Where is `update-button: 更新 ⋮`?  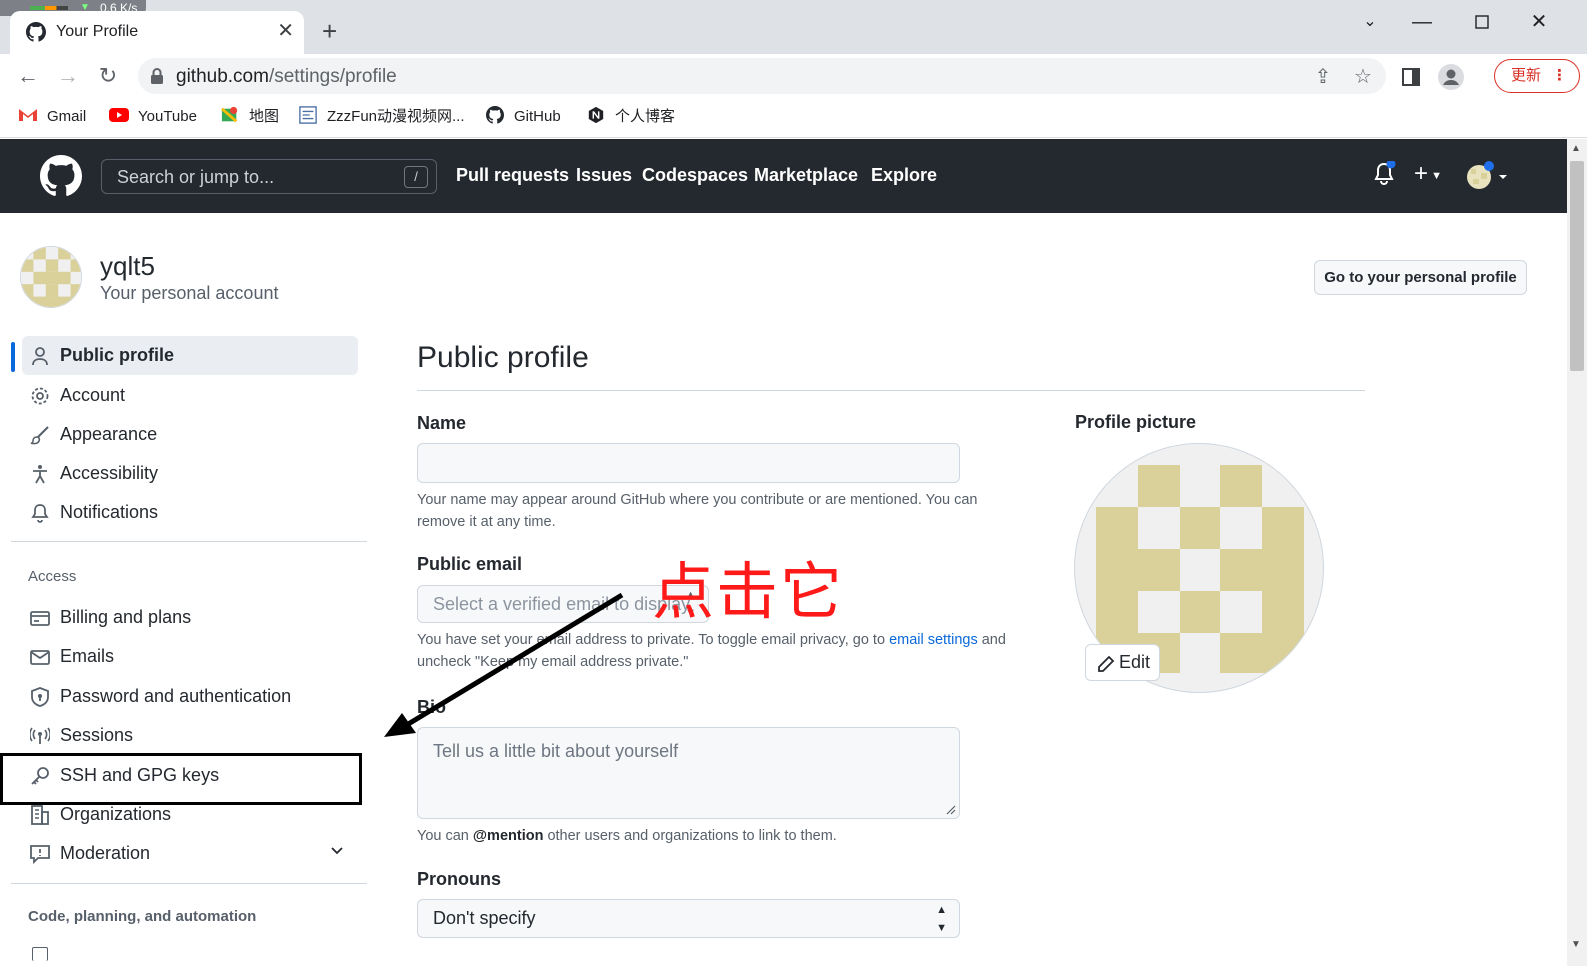 update-button: 更新 ⋮ is located at coordinates (1537, 76).